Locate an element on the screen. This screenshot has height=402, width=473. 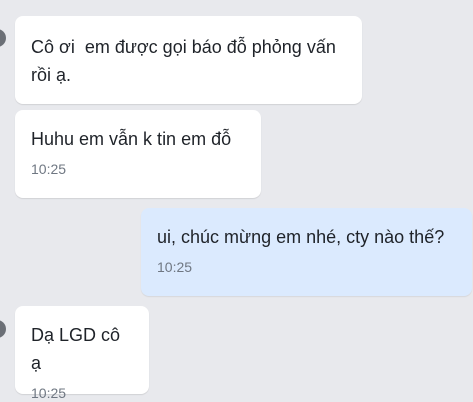
message-text: ui, chúc mừng em nhé, cty nào thế? is located at coordinates (301, 237).